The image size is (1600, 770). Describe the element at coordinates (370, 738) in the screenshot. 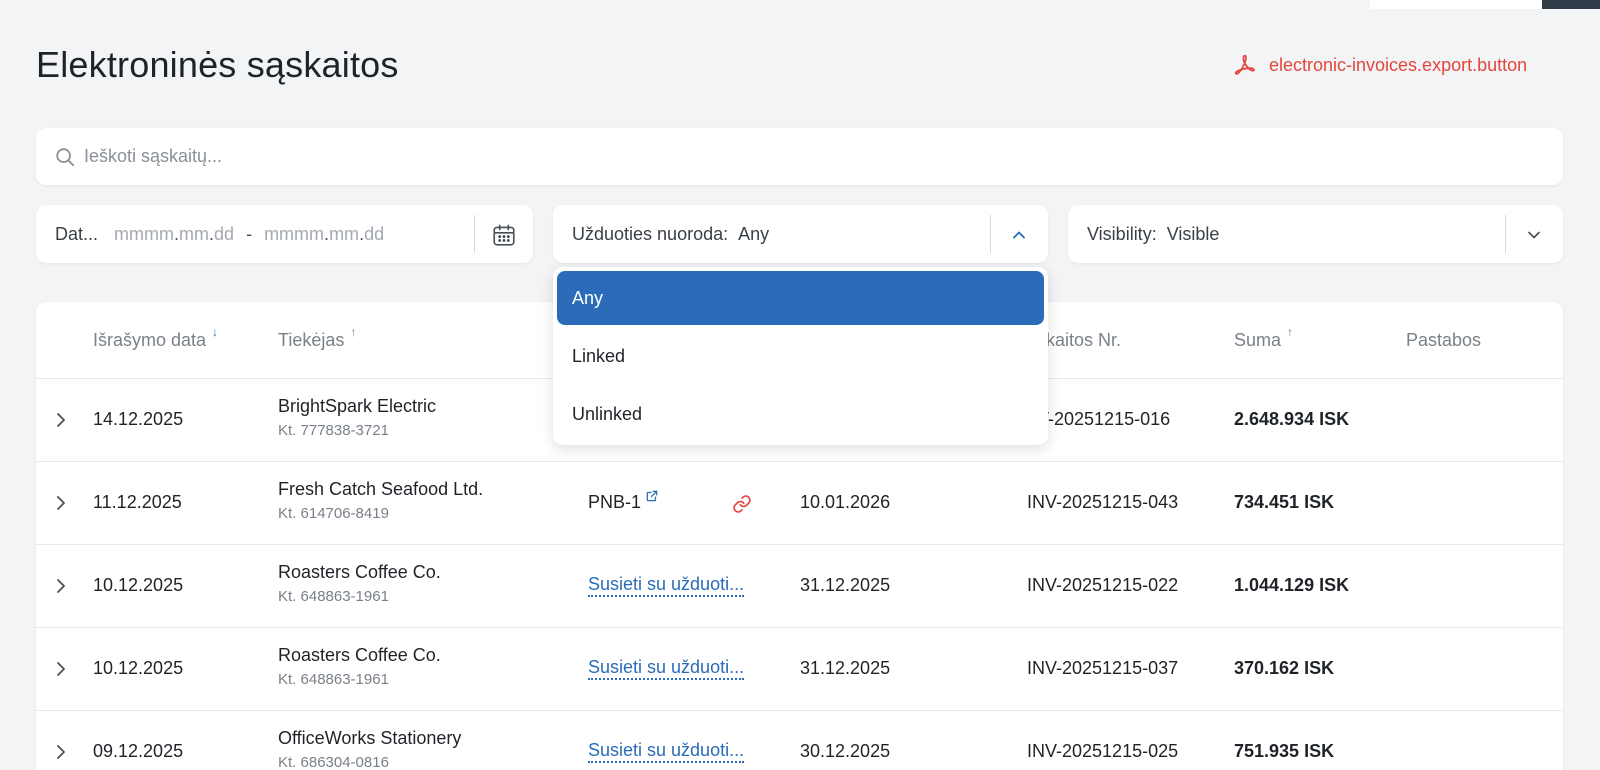

I see `supplier-name: OfficeWorks Stationery` at that location.